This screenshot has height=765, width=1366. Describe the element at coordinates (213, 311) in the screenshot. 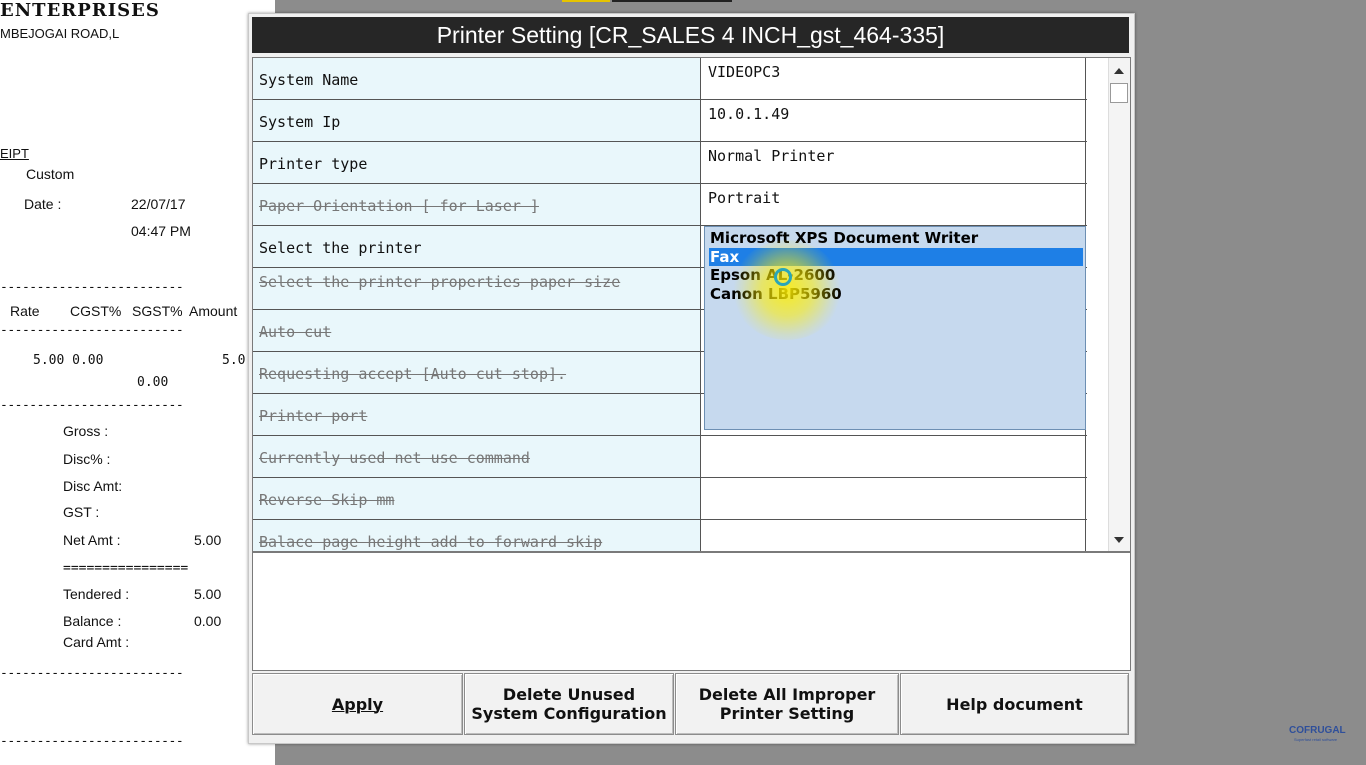

I see `receipt-col-amount: Amount` at that location.